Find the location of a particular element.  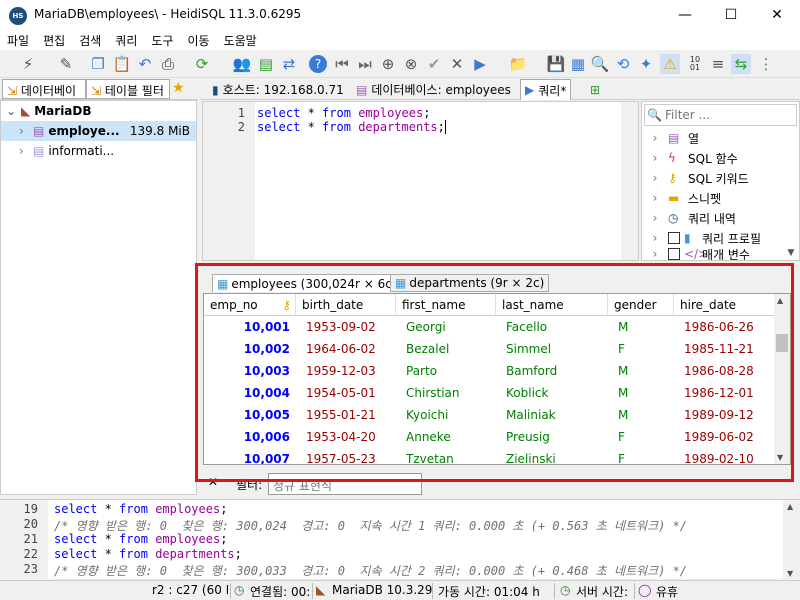

first-record-icon: ⏮ is located at coordinates (342, 64).